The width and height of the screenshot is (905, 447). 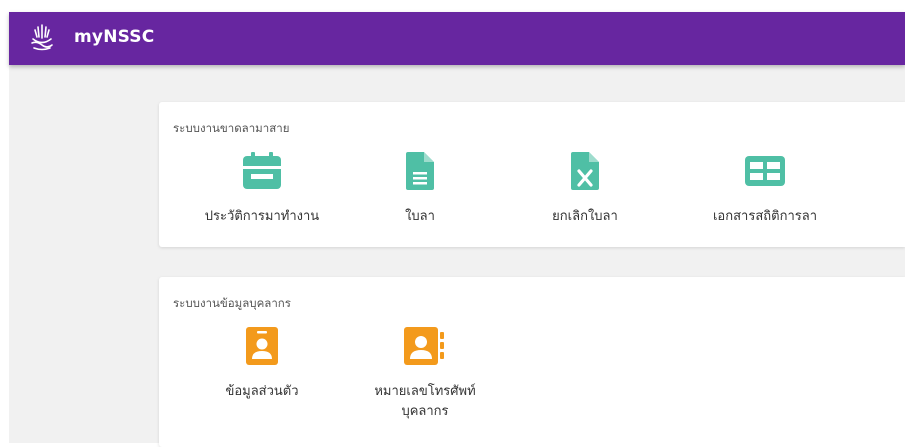 What do you see at coordinates (262, 173) in the screenshot?
I see `calendar-icon` at bounding box center [262, 173].